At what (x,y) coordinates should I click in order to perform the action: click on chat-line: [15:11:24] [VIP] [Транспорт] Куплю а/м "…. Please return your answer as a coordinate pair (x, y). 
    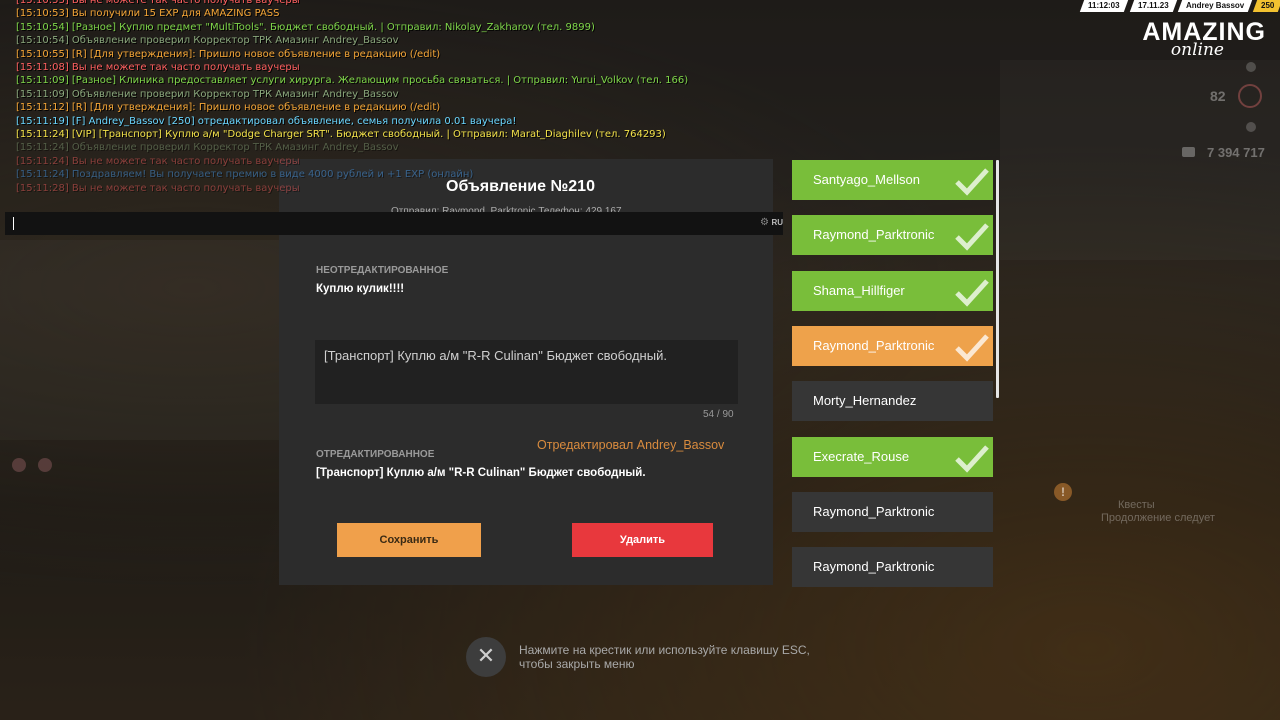
    Looking at the image, I should click on (341, 135).